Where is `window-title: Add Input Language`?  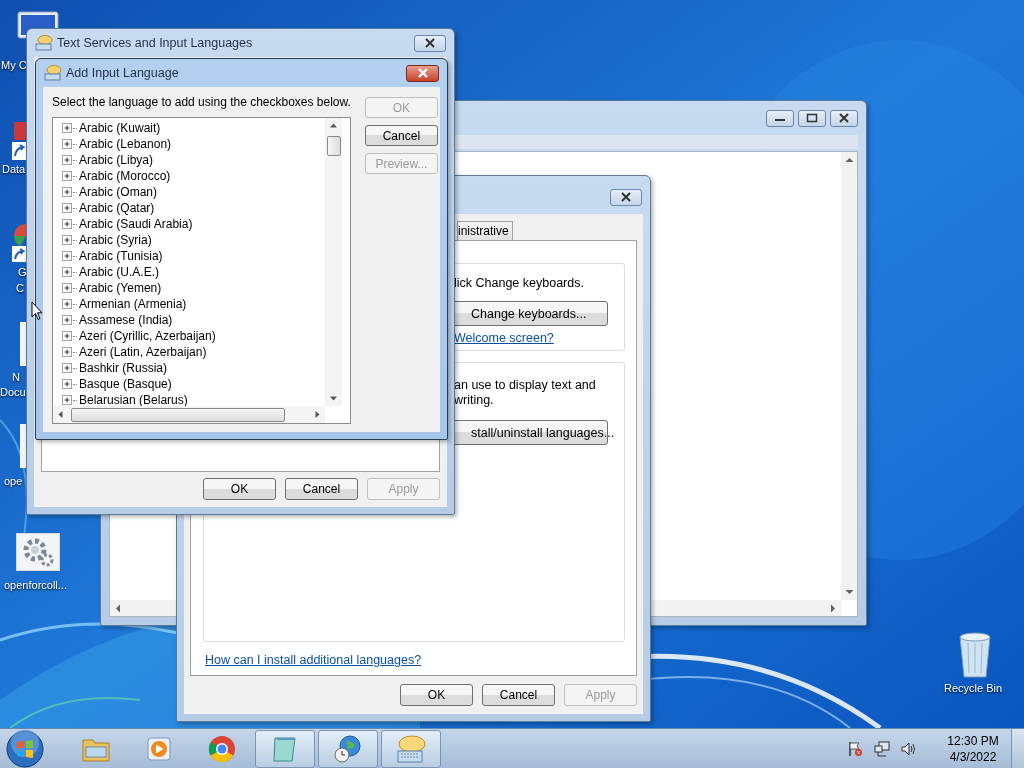
window-title: Add Input Language is located at coordinates (122, 73).